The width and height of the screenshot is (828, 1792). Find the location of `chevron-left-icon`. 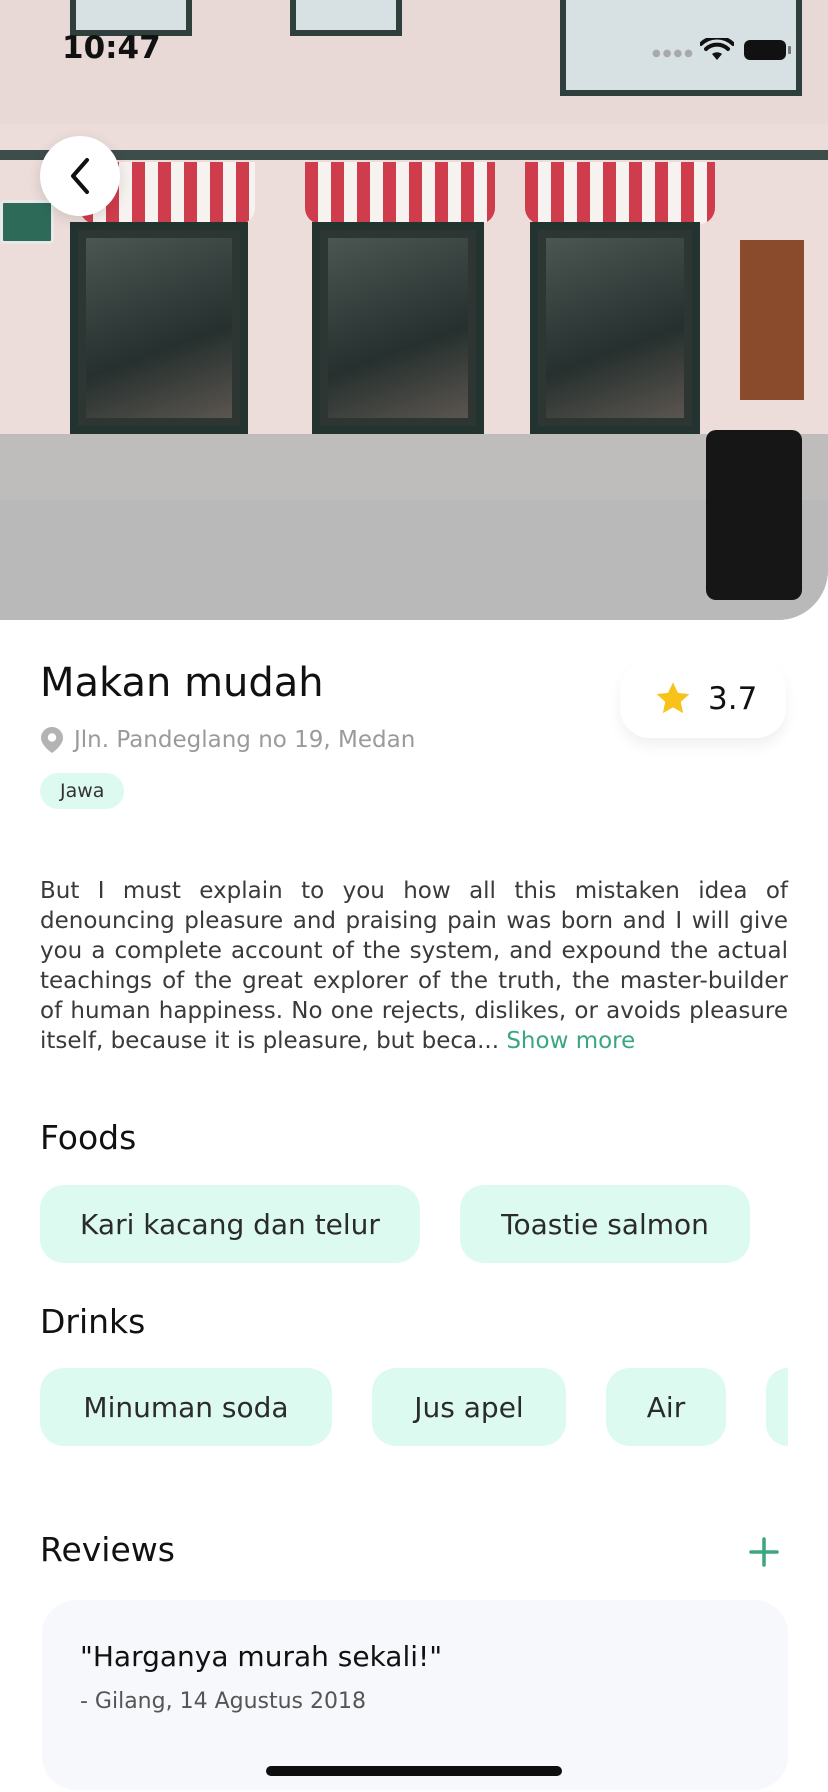

chevron-left-icon is located at coordinates (80, 176).